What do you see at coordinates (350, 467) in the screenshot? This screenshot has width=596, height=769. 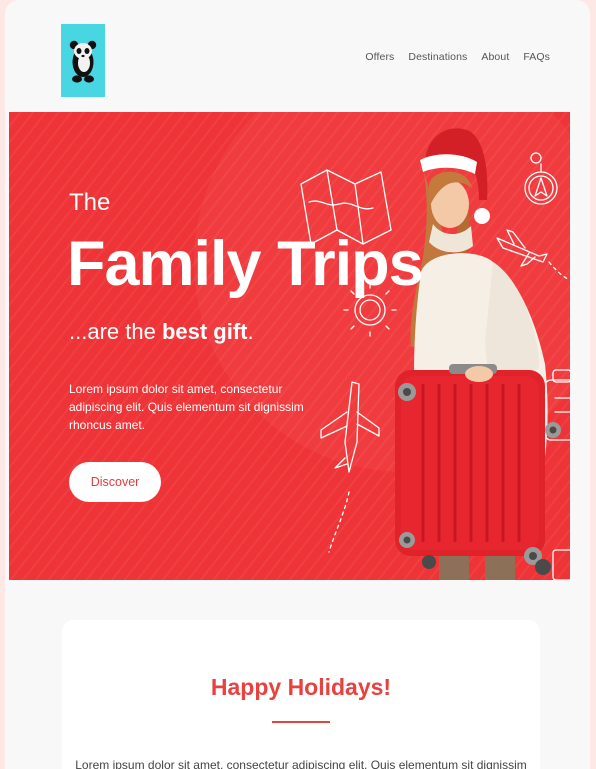 I see `airplane-icon-mid` at bounding box center [350, 467].